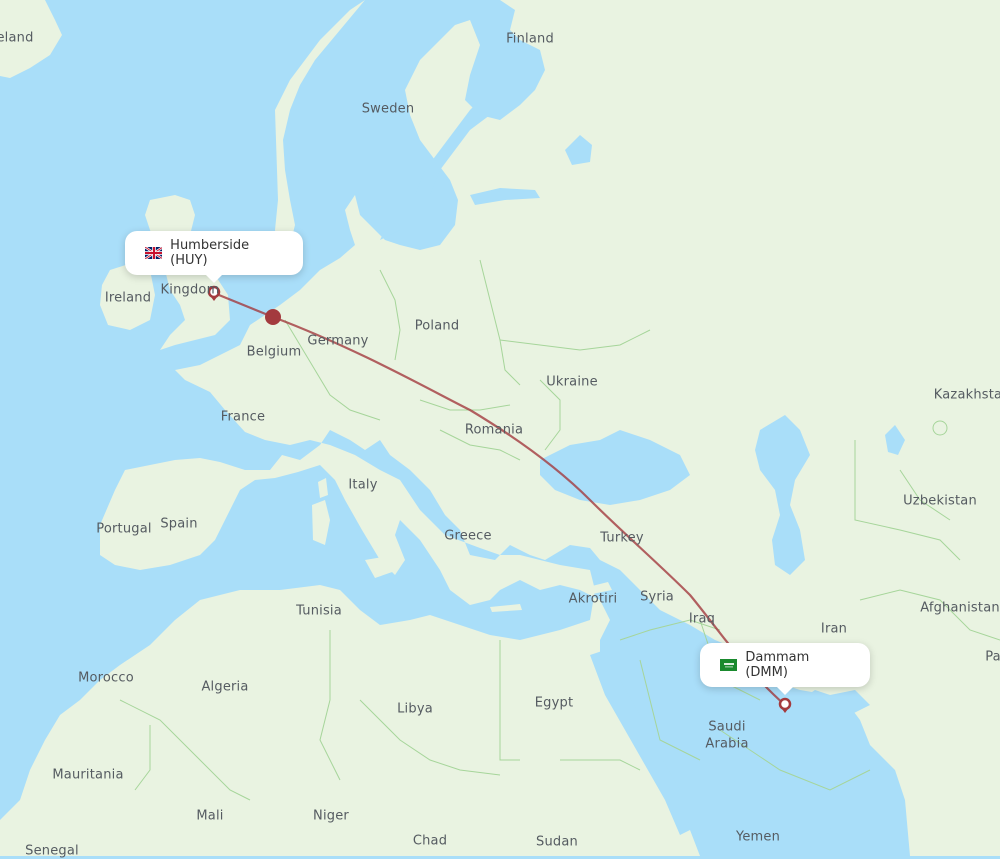  I want to click on country-label-romania: Romania, so click(494, 430).